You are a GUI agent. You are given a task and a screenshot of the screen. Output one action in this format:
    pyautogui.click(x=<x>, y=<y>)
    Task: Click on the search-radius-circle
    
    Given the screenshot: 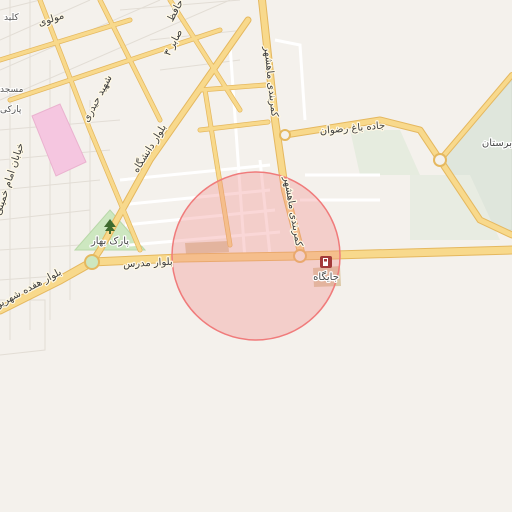 What is the action you would take?
    pyautogui.click(x=256, y=256)
    